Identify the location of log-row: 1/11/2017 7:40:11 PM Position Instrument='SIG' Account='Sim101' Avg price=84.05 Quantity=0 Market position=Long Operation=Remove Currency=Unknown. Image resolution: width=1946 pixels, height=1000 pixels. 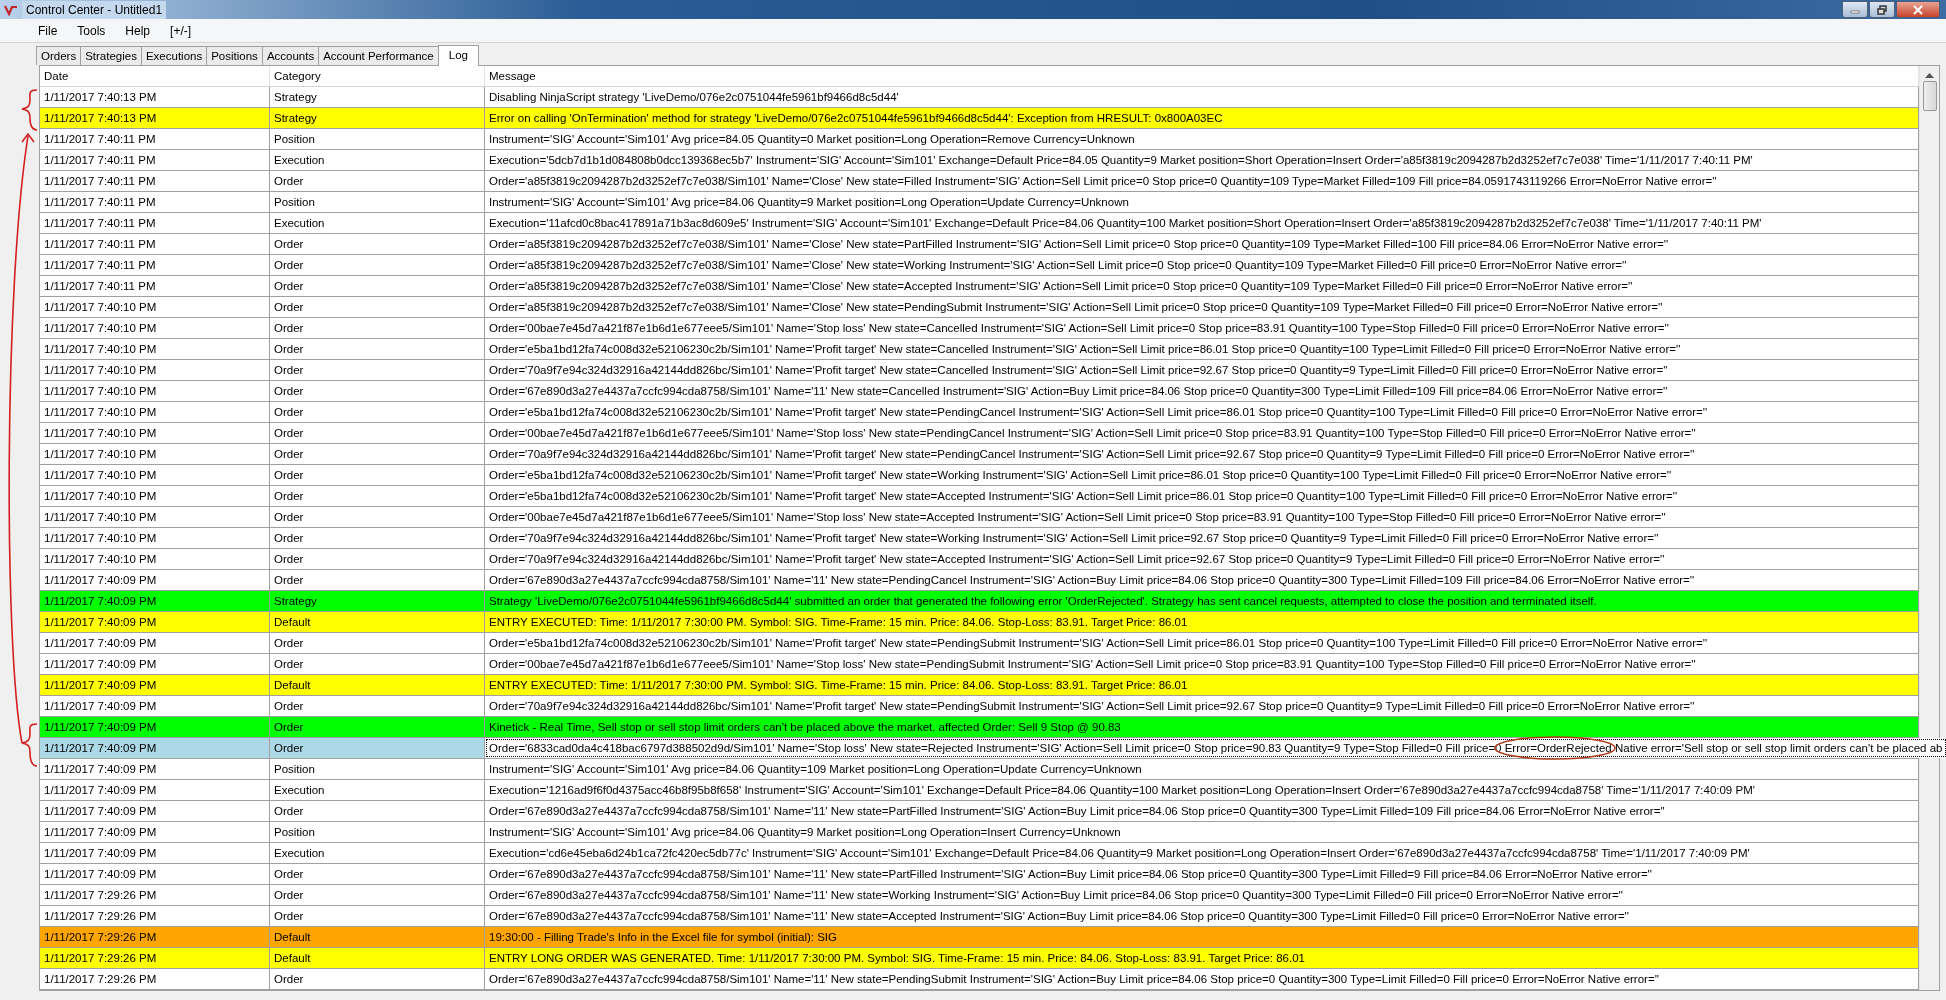
(979, 139).